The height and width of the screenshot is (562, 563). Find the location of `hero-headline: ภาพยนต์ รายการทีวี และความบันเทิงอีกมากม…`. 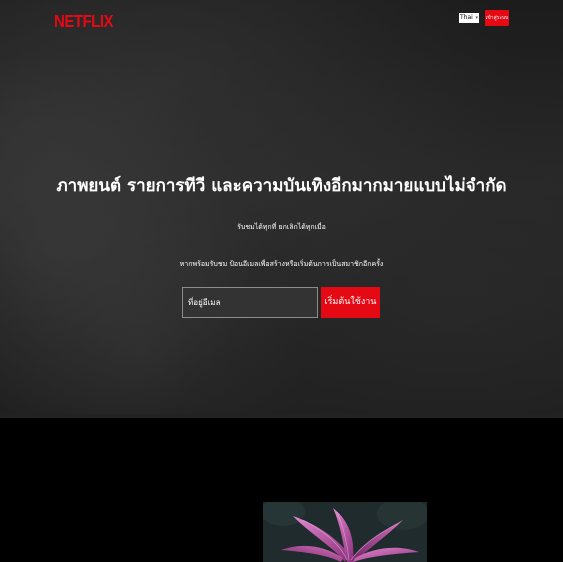

hero-headline: ภาพยนต์ รายการทีวี และความบันเทิงอีกมากม… is located at coordinates (281, 186).